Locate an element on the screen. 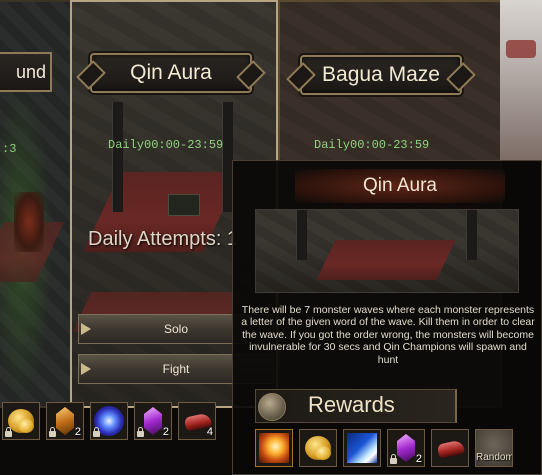 The image size is (542, 475). dungeon-preview-image is located at coordinates (387, 251).